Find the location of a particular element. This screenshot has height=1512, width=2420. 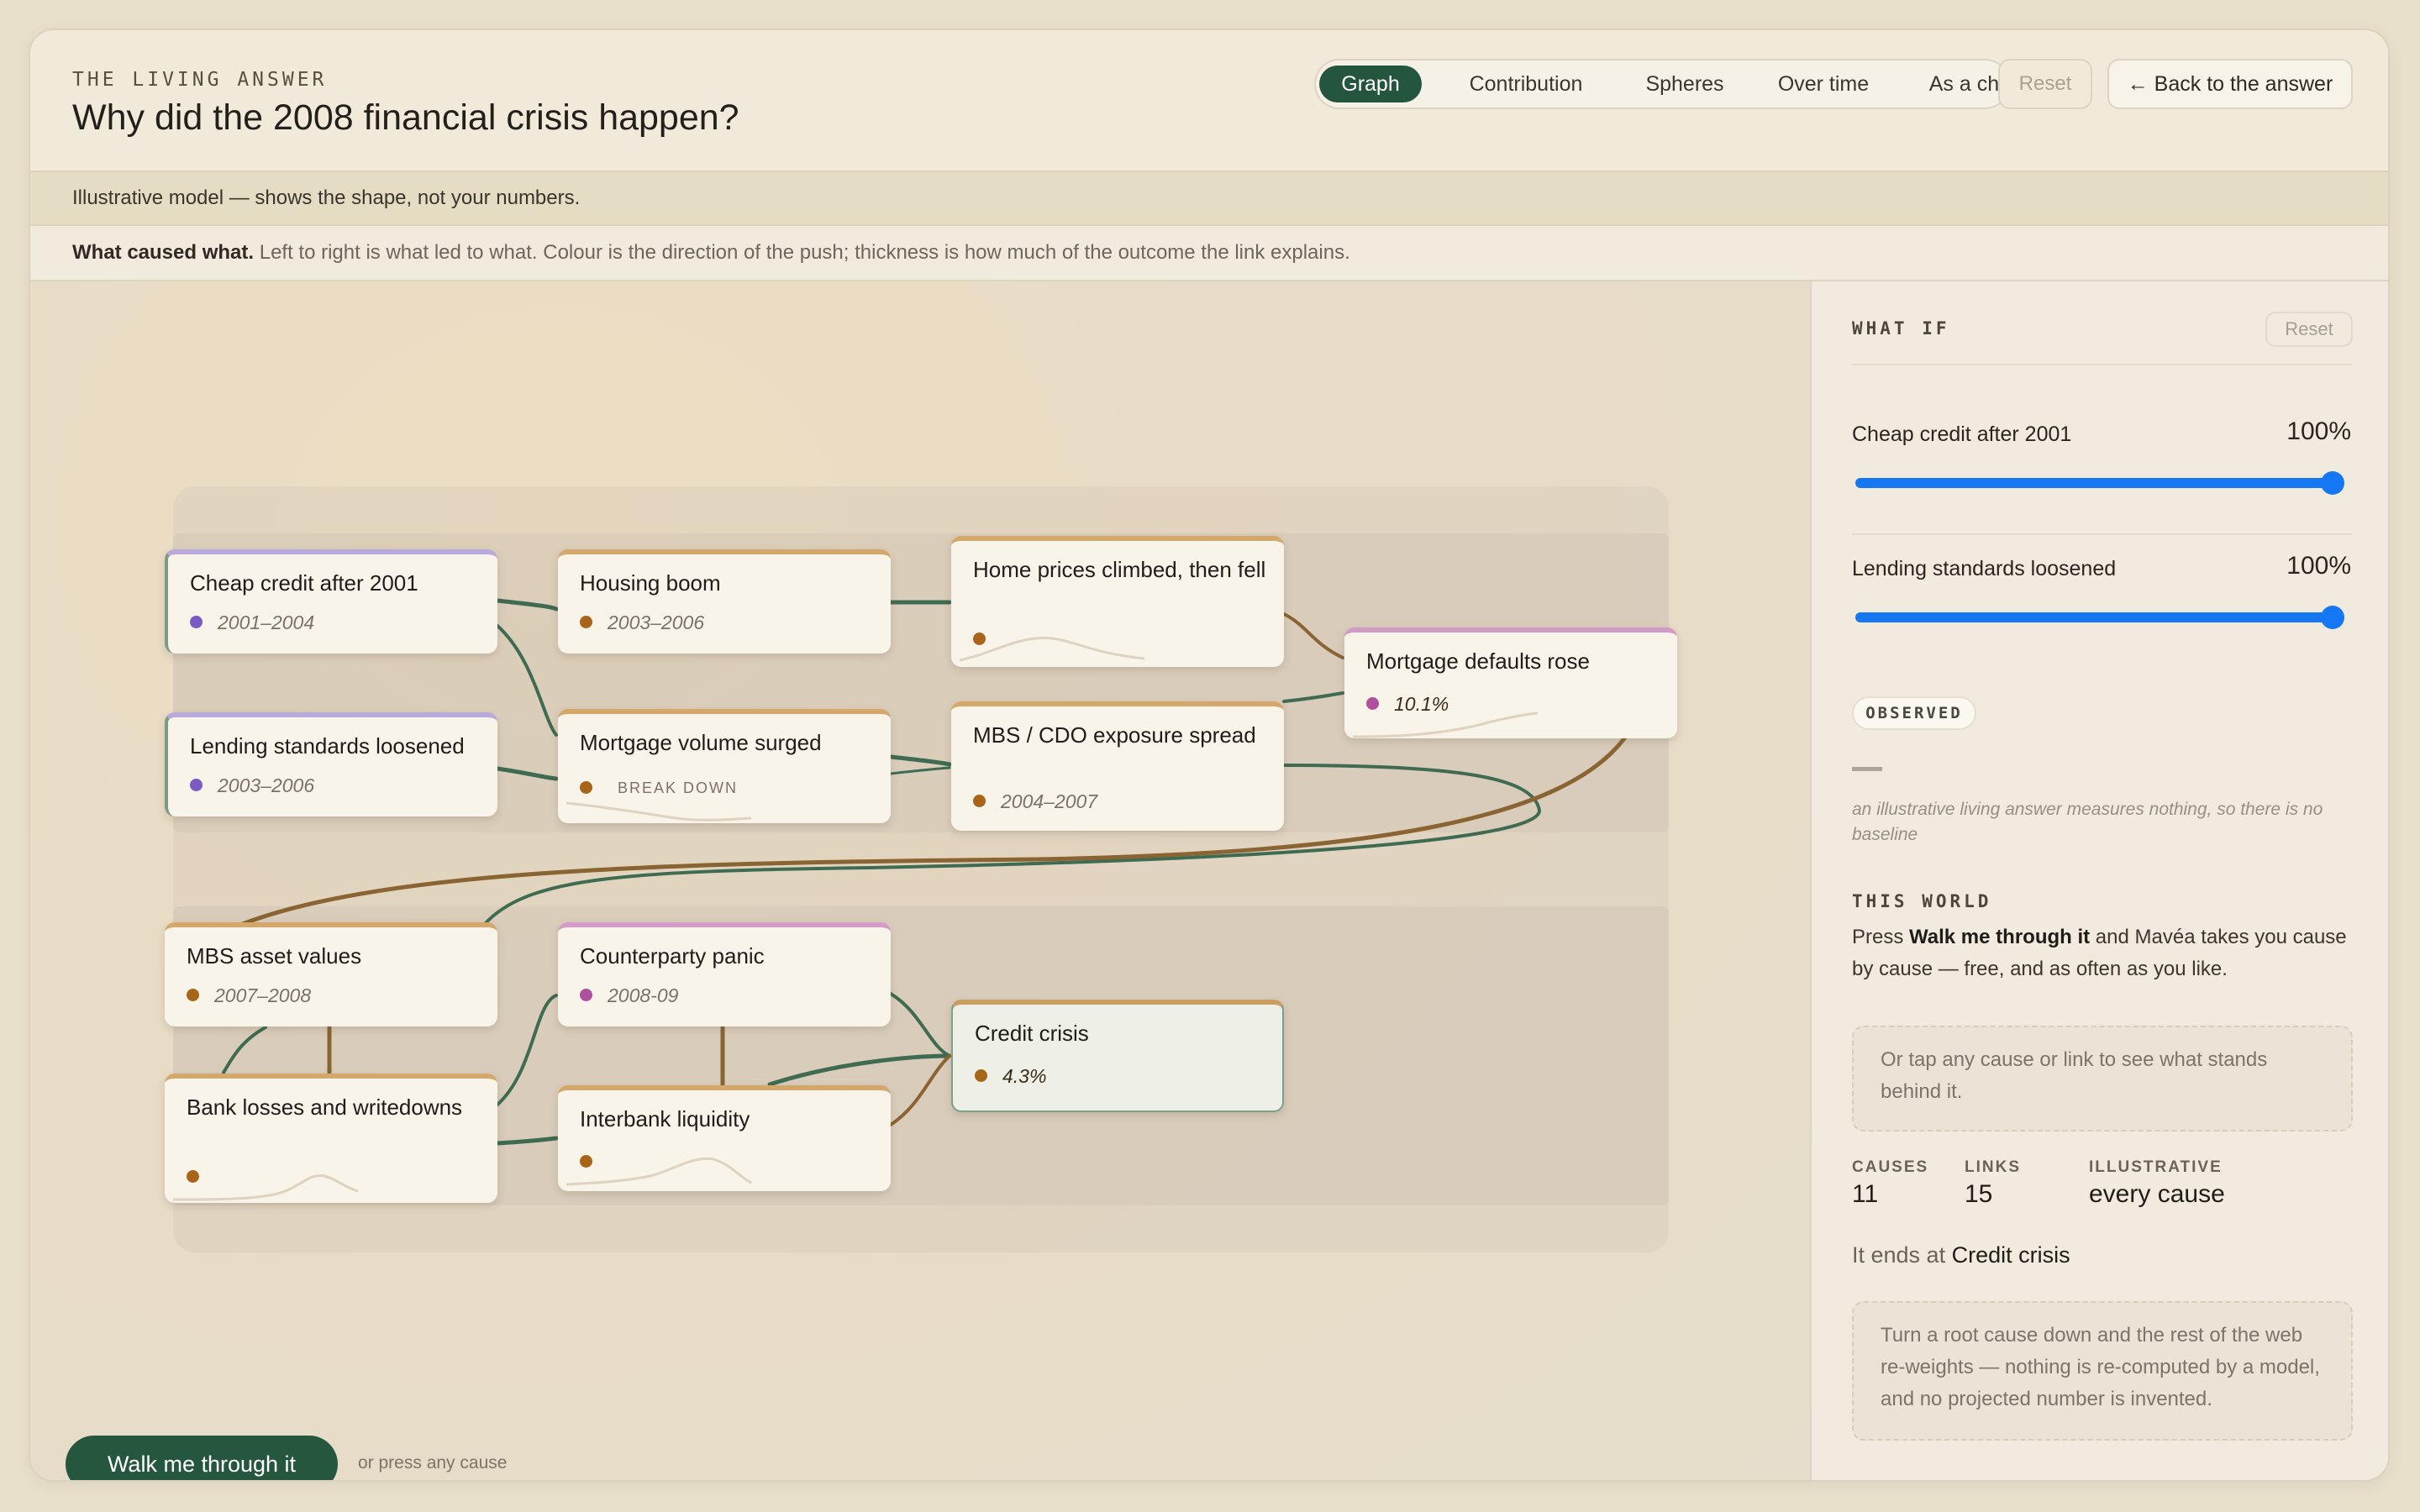

node-value-text: 4.3% is located at coordinates (1024, 1076).